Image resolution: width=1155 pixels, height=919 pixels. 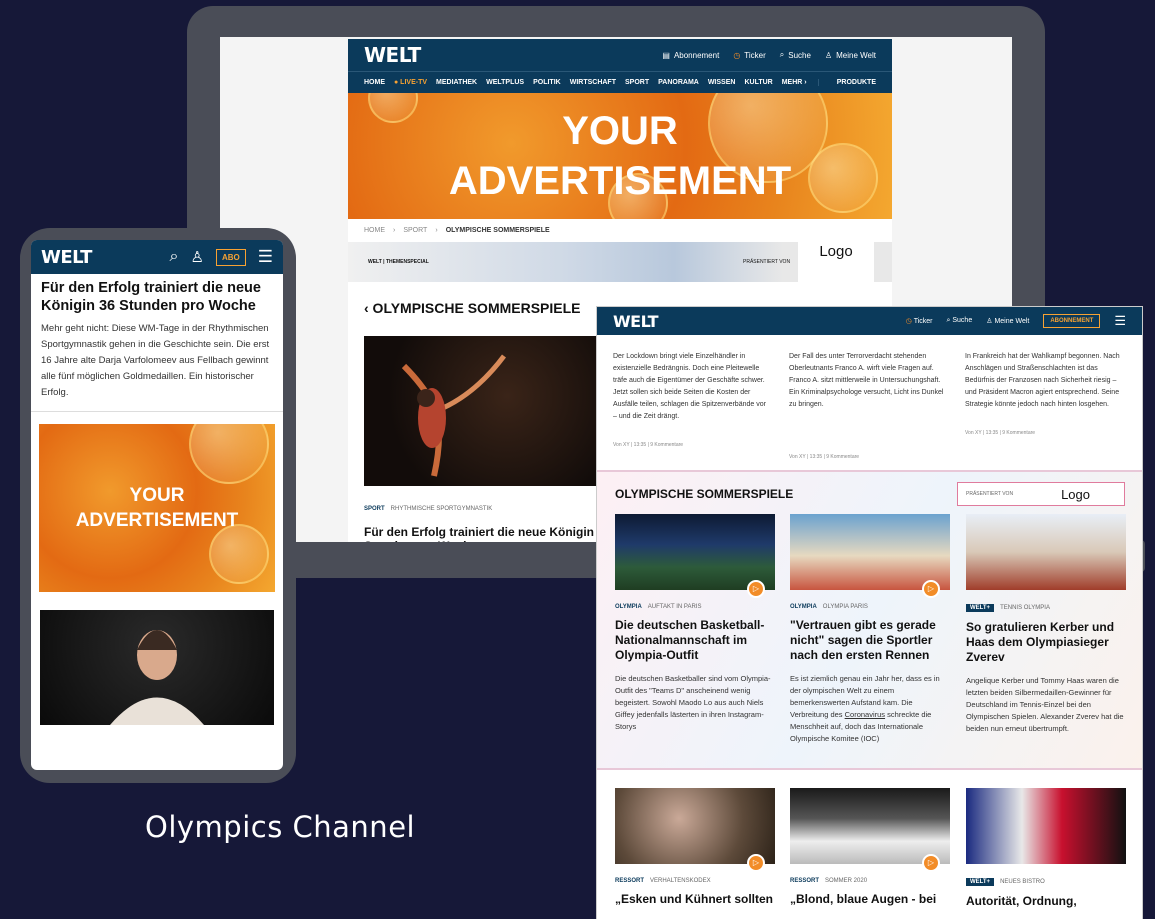 I want to click on nav-panorama: PANORAMA, so click(x=678, y=82).